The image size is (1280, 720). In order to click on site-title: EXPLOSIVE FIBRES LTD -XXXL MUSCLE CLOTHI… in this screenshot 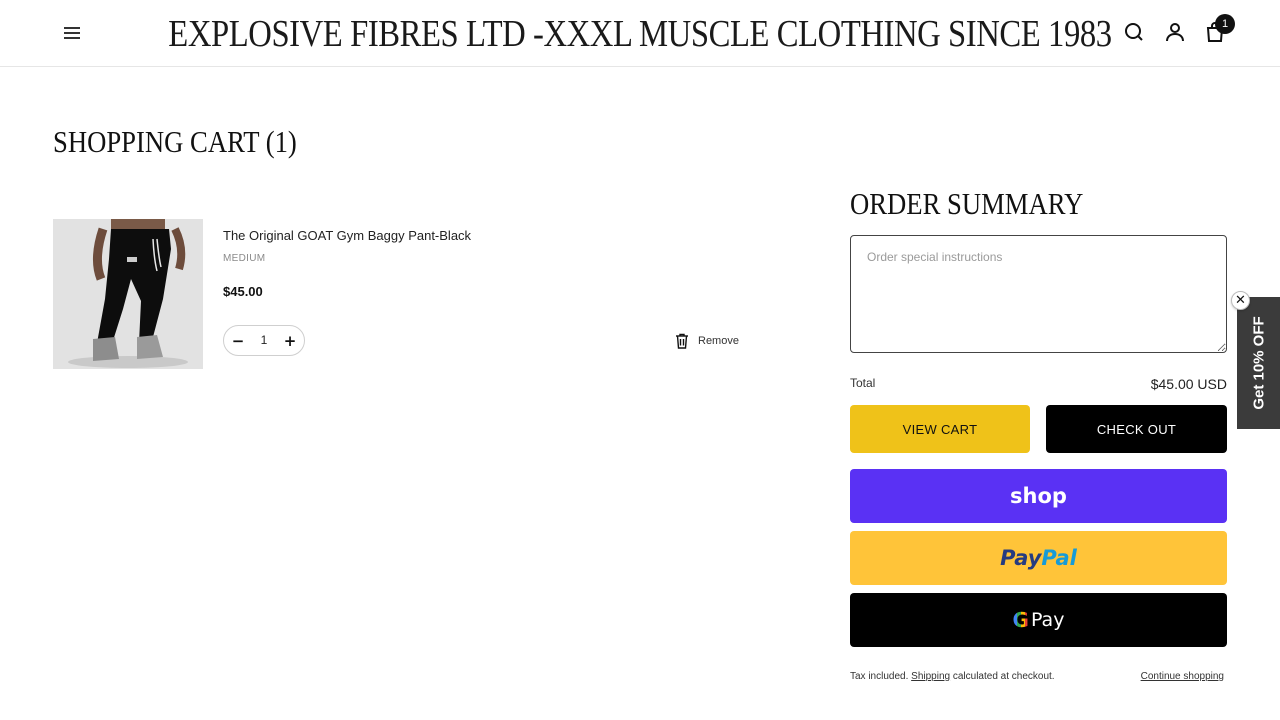, I will do `click(640, 34)`.